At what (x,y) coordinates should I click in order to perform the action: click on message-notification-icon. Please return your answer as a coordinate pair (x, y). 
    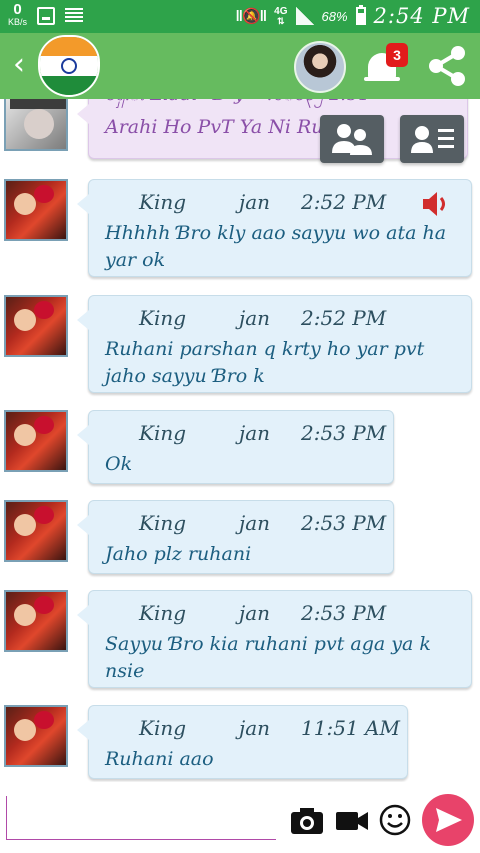
    Looking at the image, I should click on (74, 16).